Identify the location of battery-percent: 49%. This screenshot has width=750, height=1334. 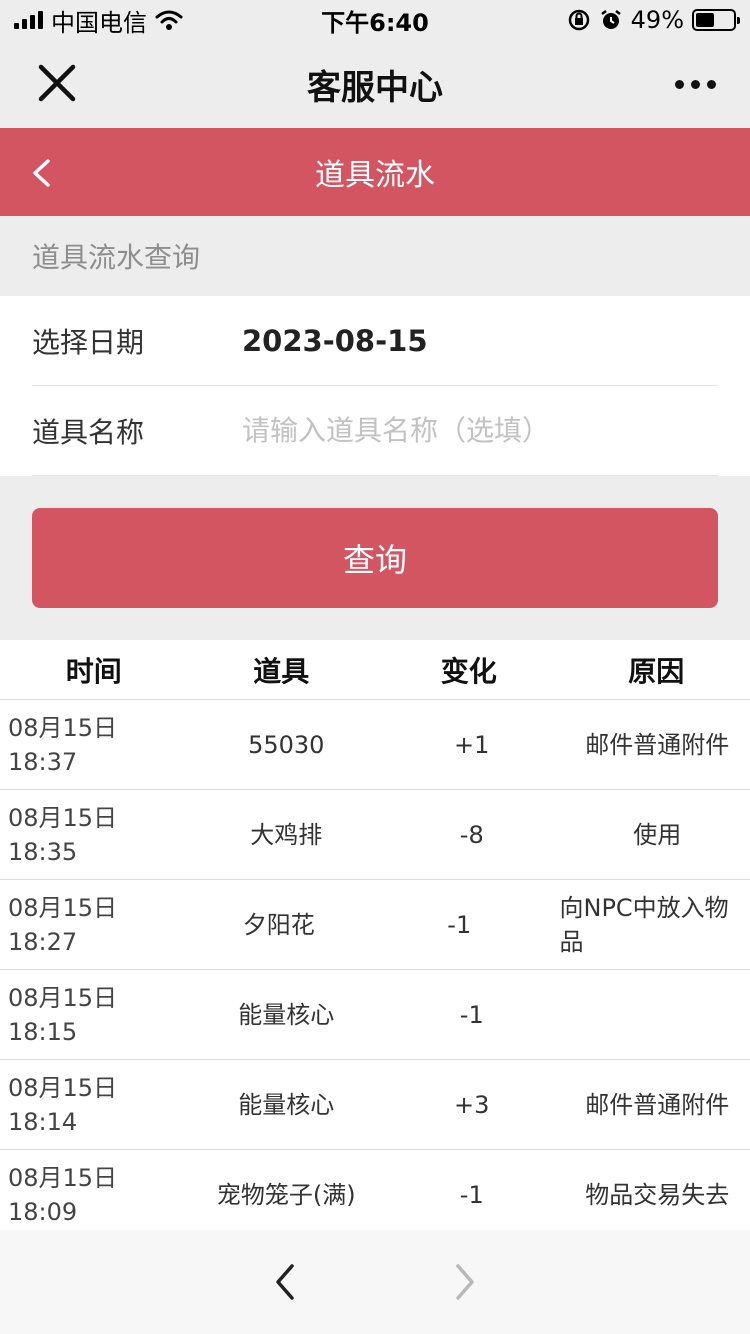
(657, 20).